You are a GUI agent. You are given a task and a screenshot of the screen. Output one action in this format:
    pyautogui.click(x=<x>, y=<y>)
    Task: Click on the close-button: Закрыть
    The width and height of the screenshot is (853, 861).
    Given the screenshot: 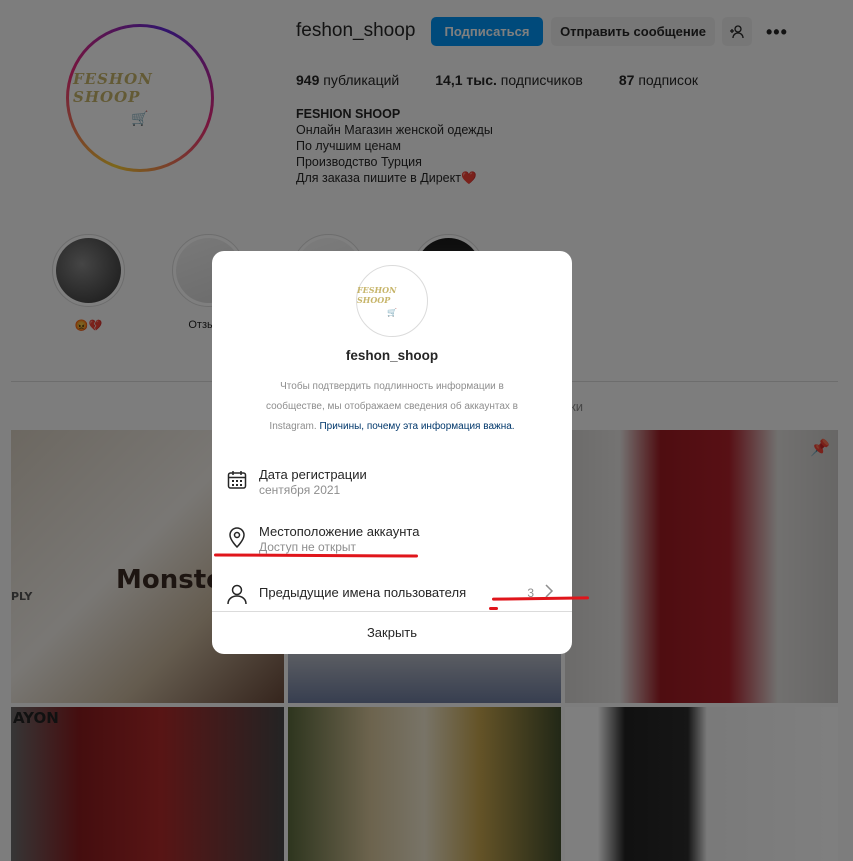 What is the action you would take?
    pyautogui.click(x=392, y=632)
    